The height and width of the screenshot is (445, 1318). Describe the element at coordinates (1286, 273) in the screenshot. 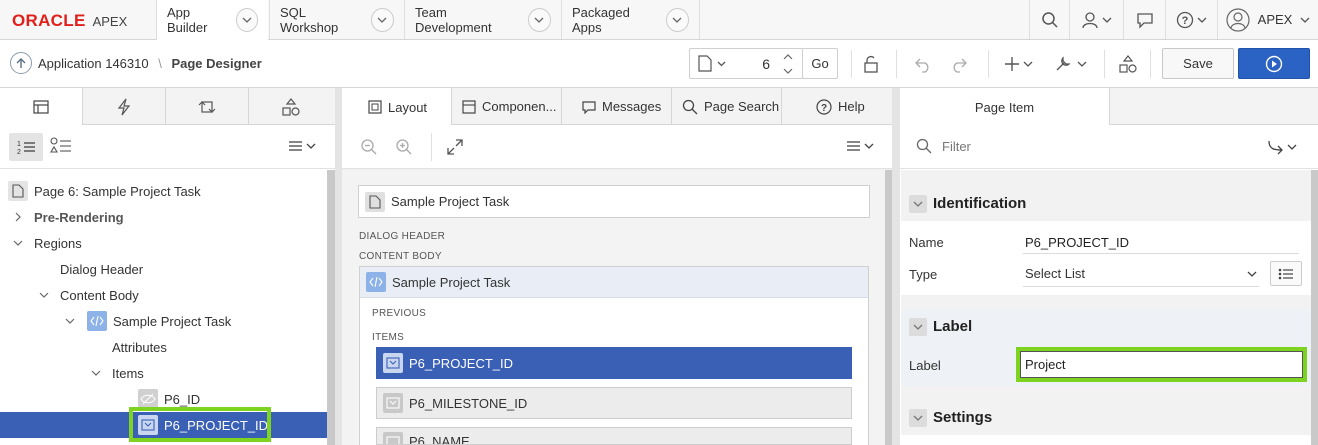

I see `type-list-button` at that location.